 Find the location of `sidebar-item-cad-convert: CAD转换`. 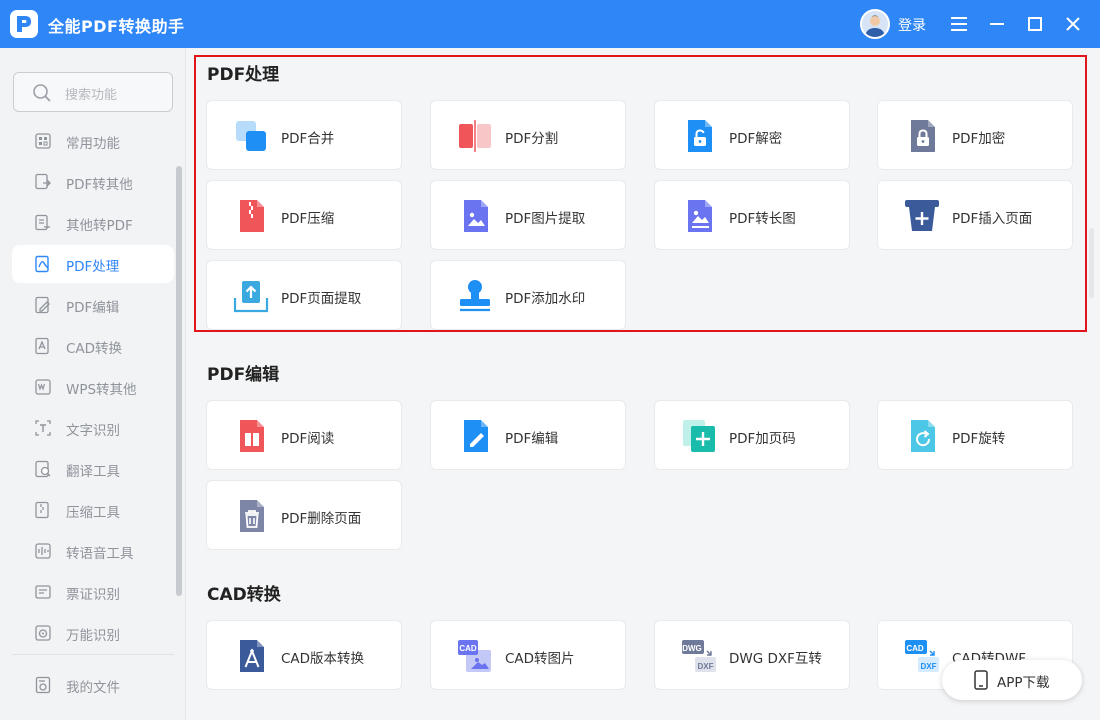

sidebar-item-cad-convert: CAD转换 is located at coordinates (93, 346).